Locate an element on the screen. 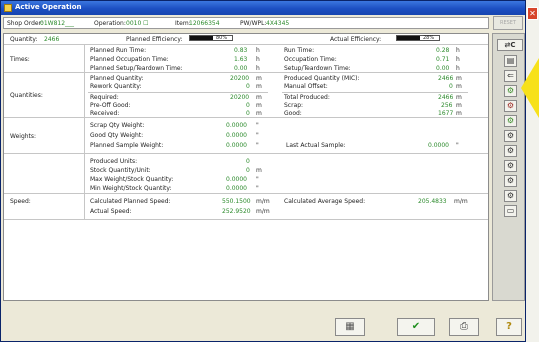  actual-efficiency-percent: 28% is located at coordinates (429, 38).